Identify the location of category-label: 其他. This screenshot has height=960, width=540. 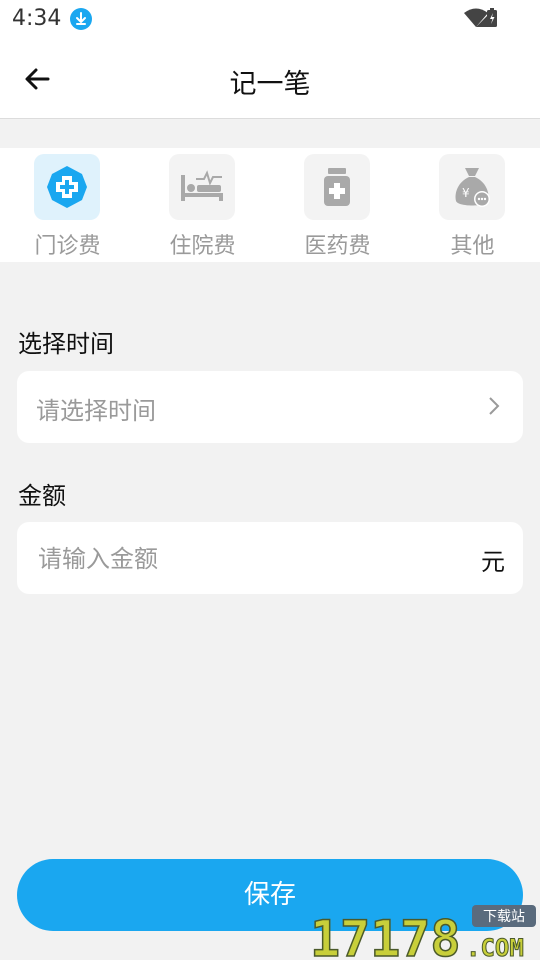
(472, 246).